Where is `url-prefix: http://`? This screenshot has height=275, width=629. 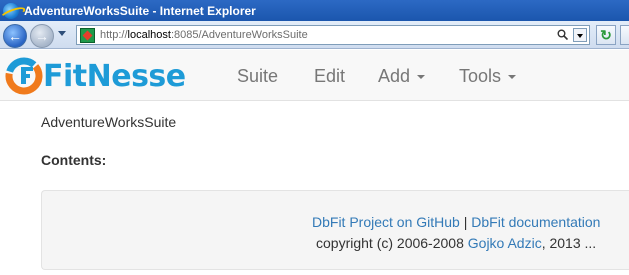
url-prefix: http:// is located at coordinates (114, 35).